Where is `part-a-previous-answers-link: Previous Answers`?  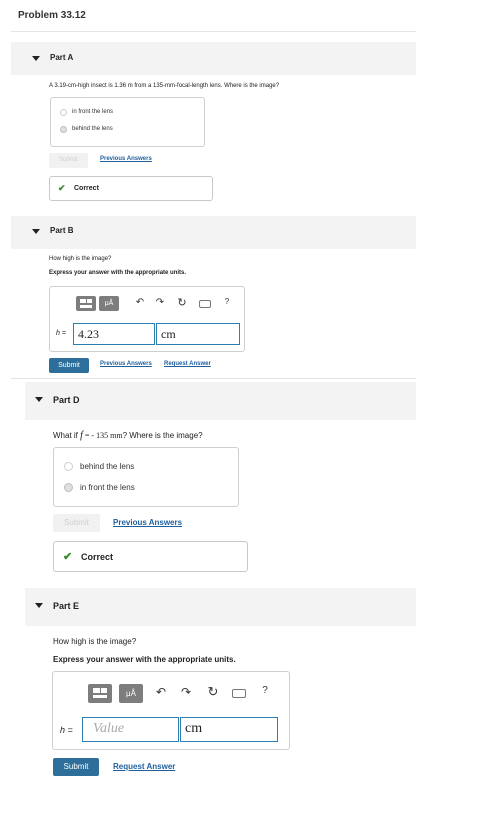 part-a-previous-answers-link: Previous Answers is located at coordinates (126, 159).